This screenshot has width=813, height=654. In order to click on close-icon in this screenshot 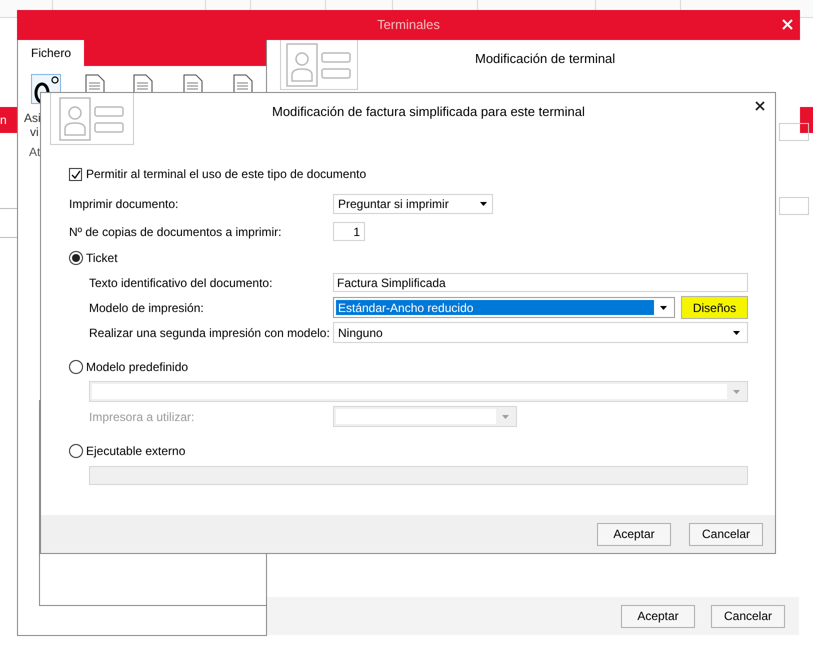, I will do `click(760, 106)`.